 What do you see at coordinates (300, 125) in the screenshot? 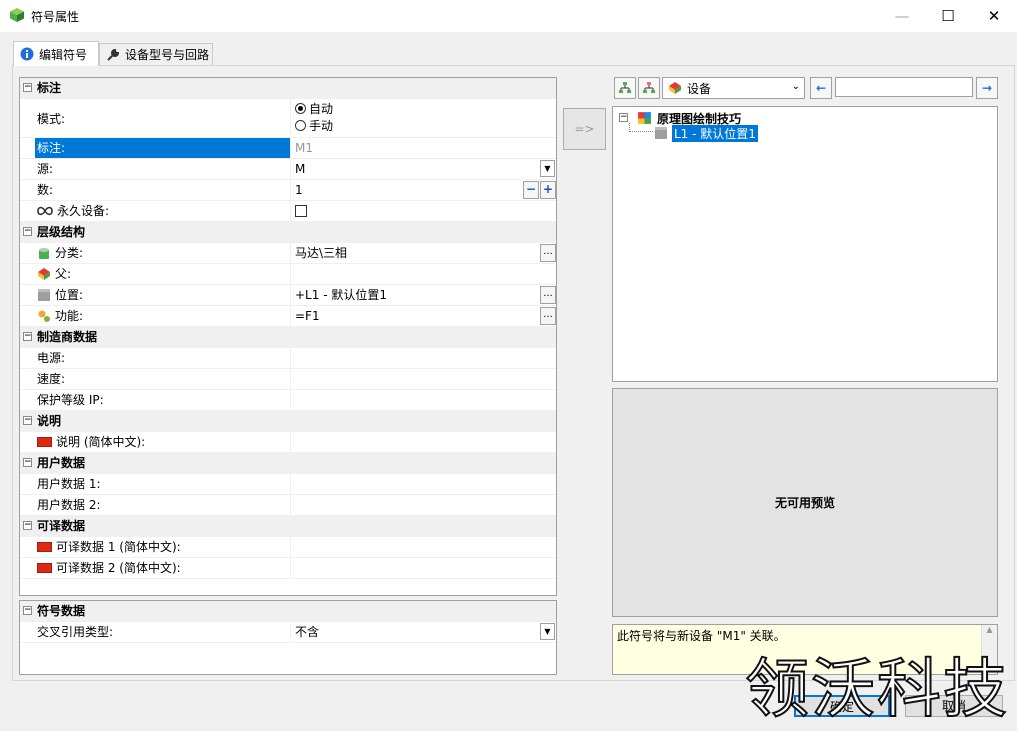
I see `radio-empty-icon` at bounding box center [300, 125].